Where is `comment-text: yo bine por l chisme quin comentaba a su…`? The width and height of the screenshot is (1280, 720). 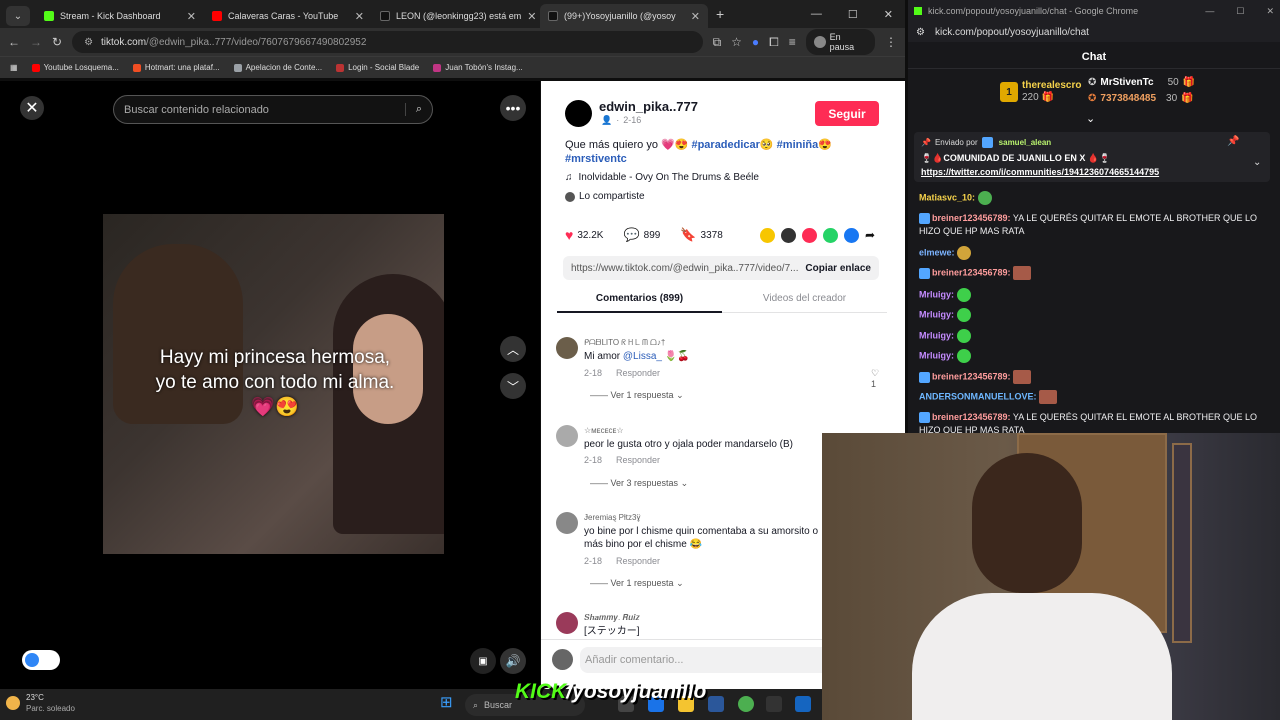
comment-text: yo bine por l chisme quin comentaba a su… is located at coordinates (701, 538).